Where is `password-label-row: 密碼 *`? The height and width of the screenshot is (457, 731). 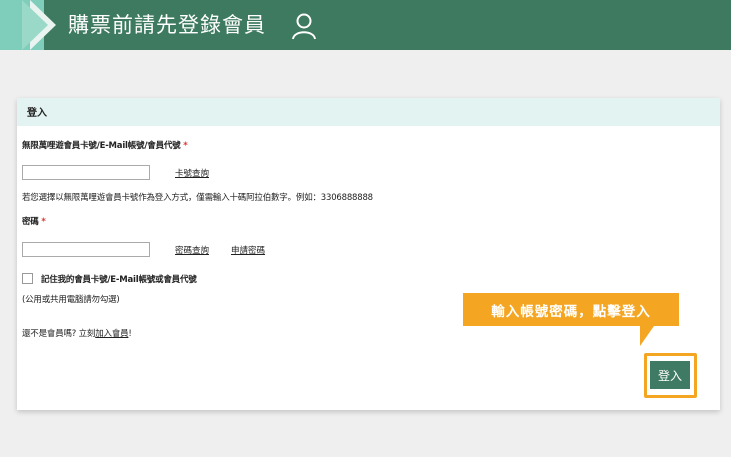 password-label-row: 密碼 * is located at coordinates (34, 221).